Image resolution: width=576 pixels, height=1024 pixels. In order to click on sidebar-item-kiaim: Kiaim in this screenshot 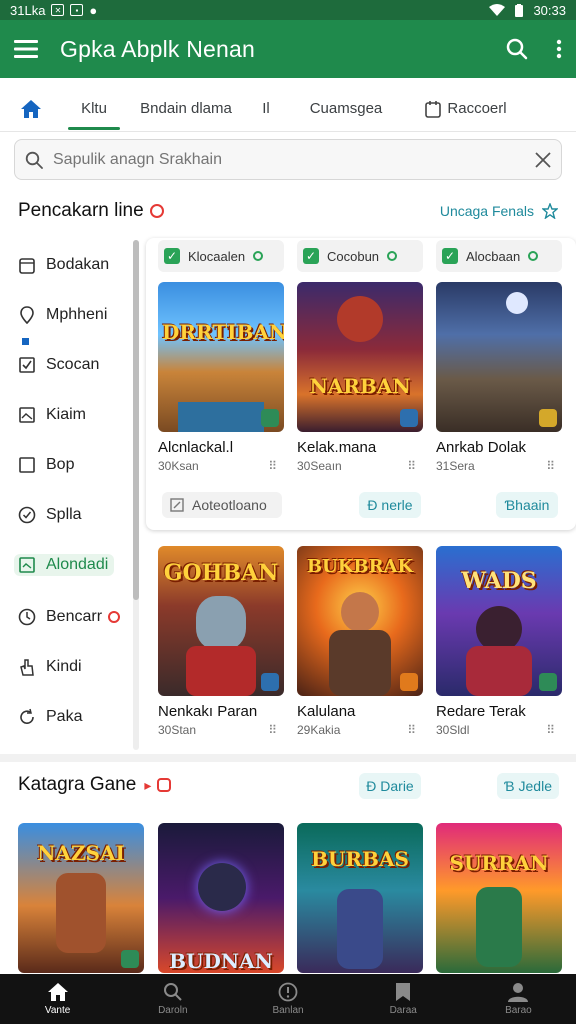, I will do `click(52, 415)`.